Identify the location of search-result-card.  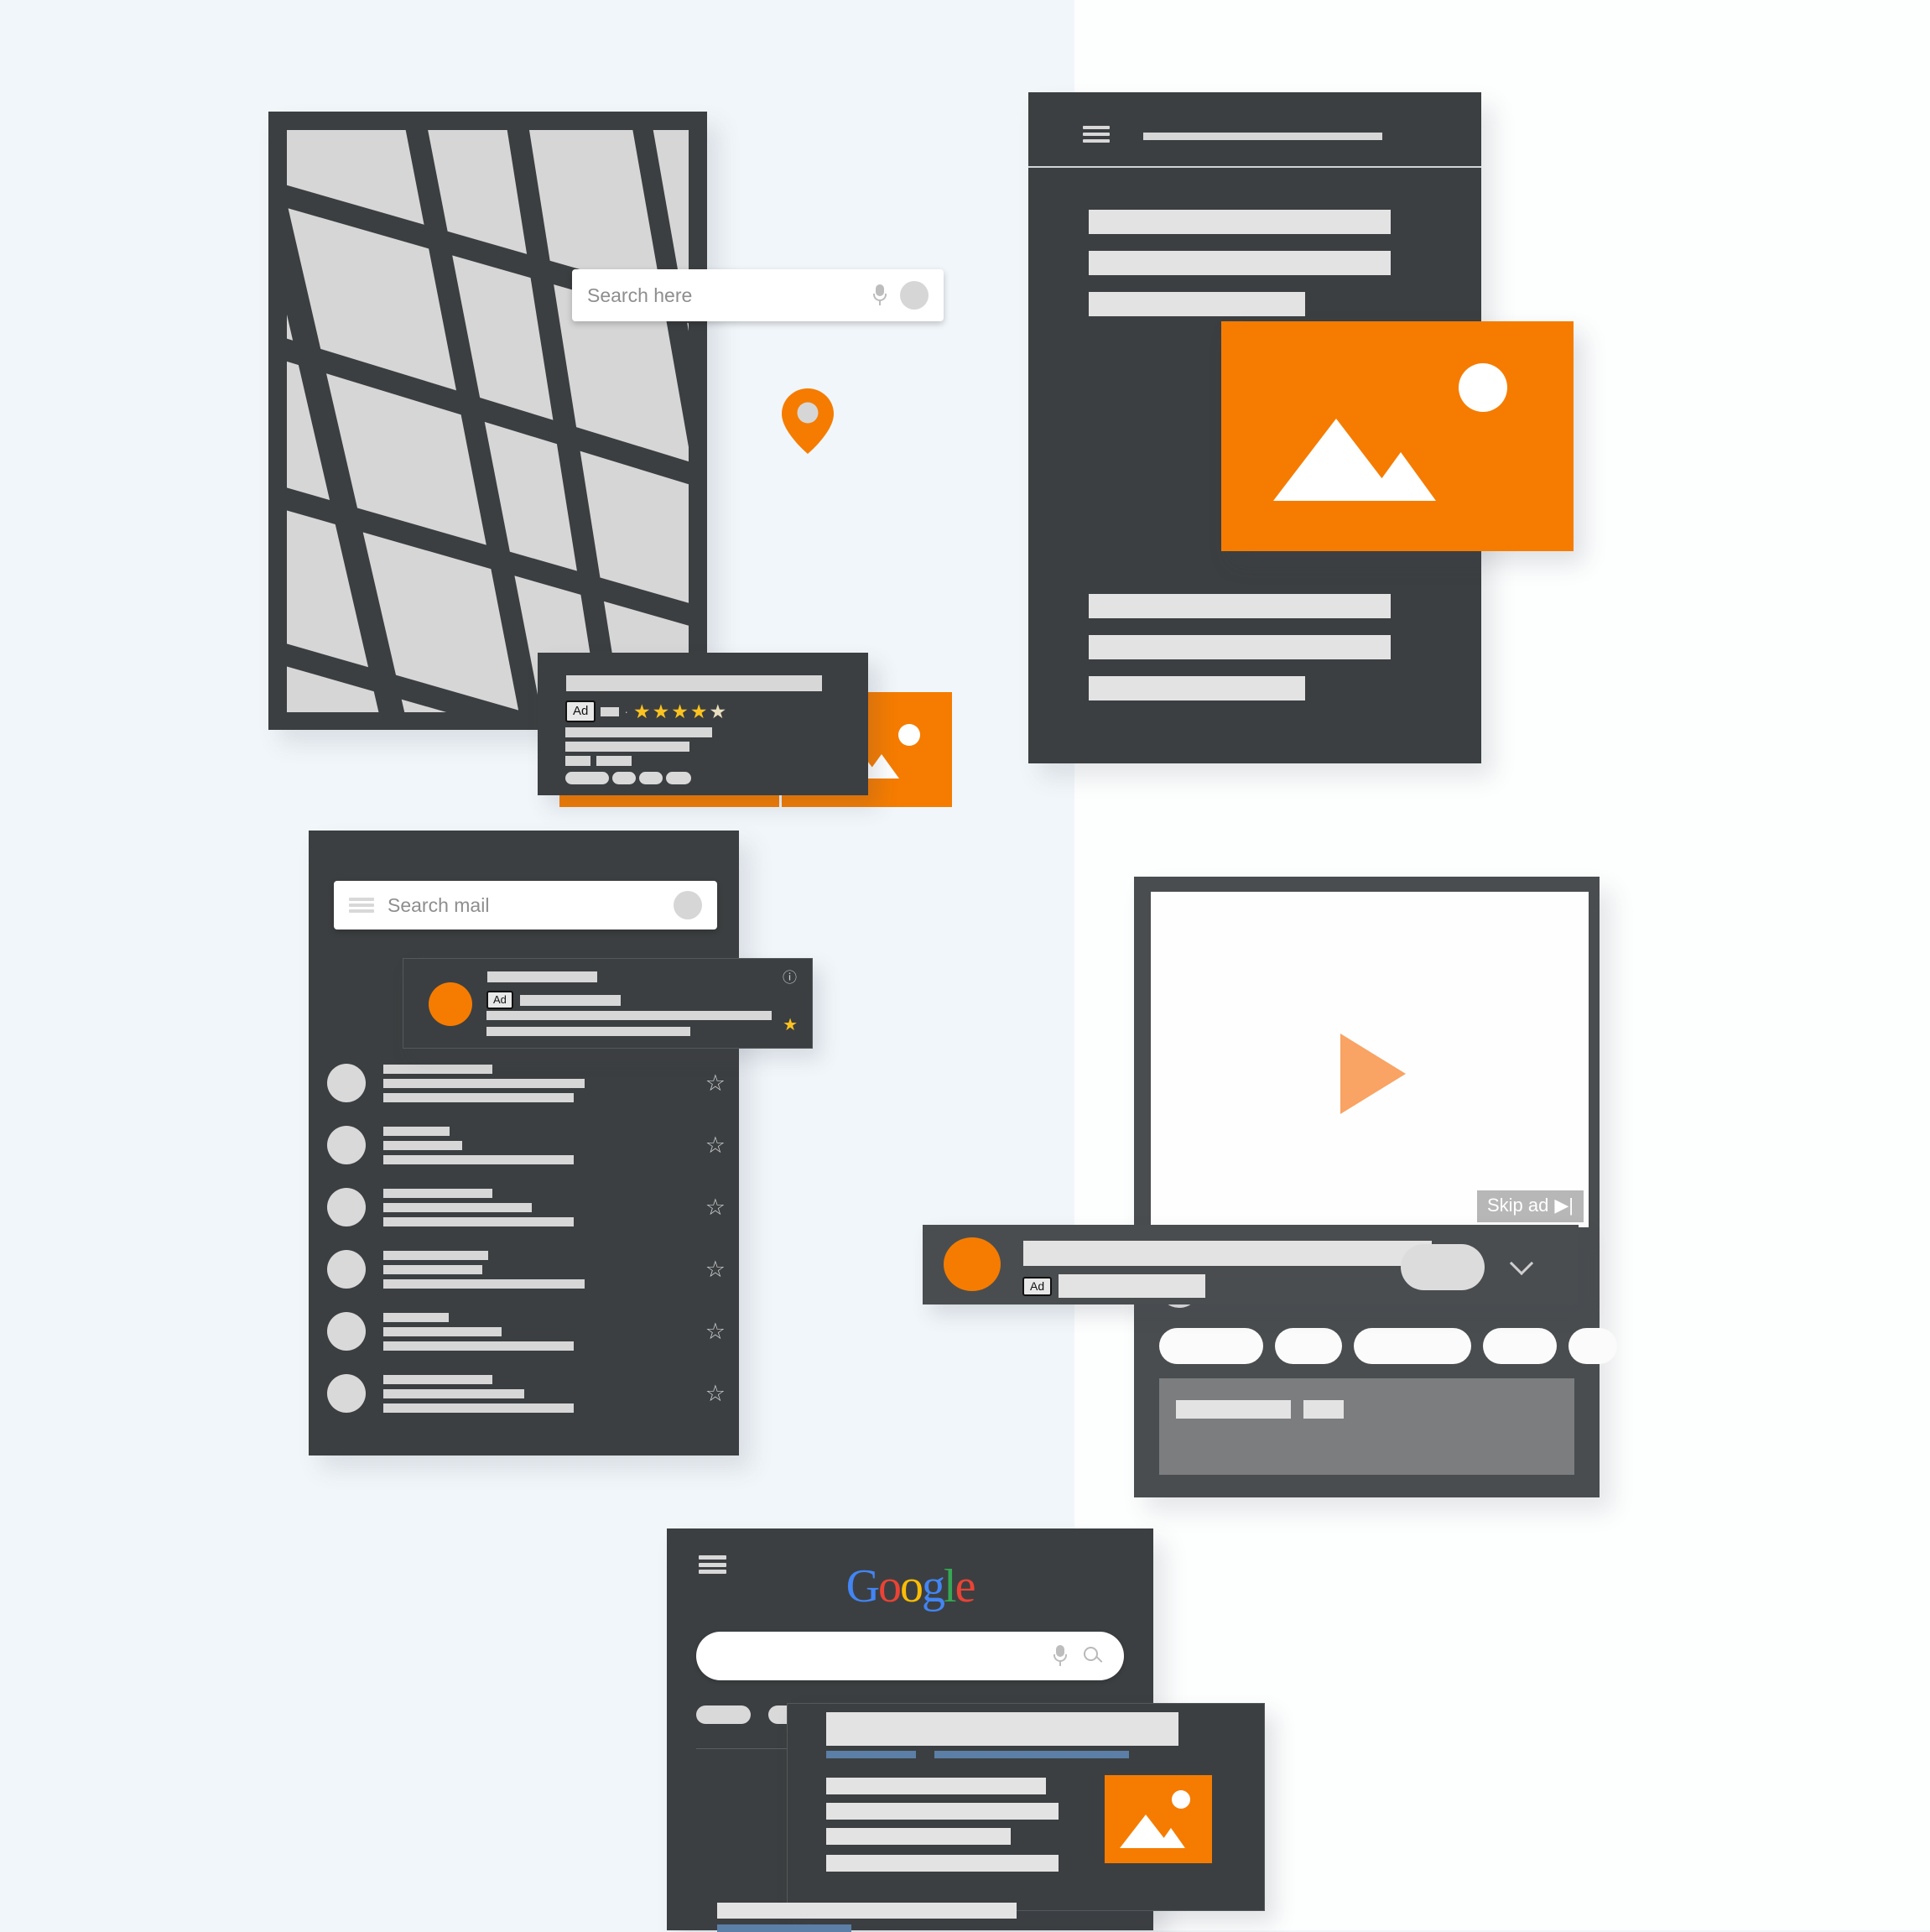
(1026, 1807).